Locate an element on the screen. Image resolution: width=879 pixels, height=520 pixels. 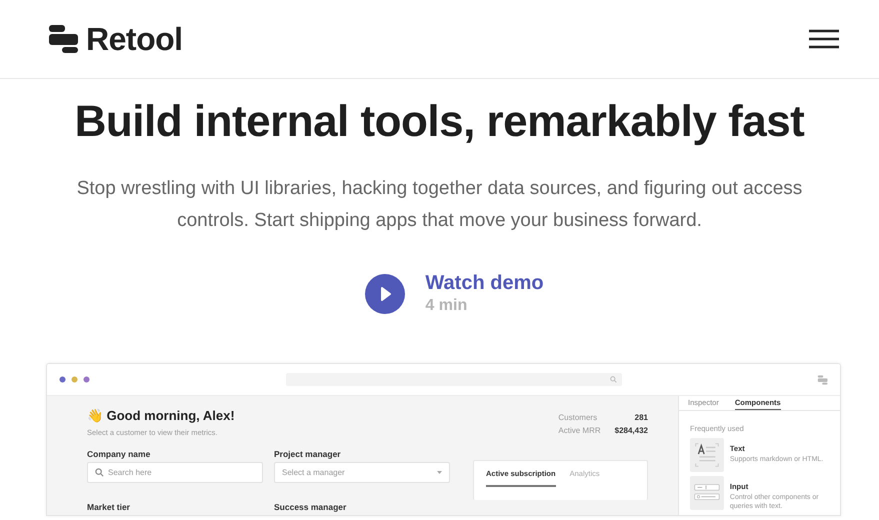
play-icon is located at coordinates (385, 294).